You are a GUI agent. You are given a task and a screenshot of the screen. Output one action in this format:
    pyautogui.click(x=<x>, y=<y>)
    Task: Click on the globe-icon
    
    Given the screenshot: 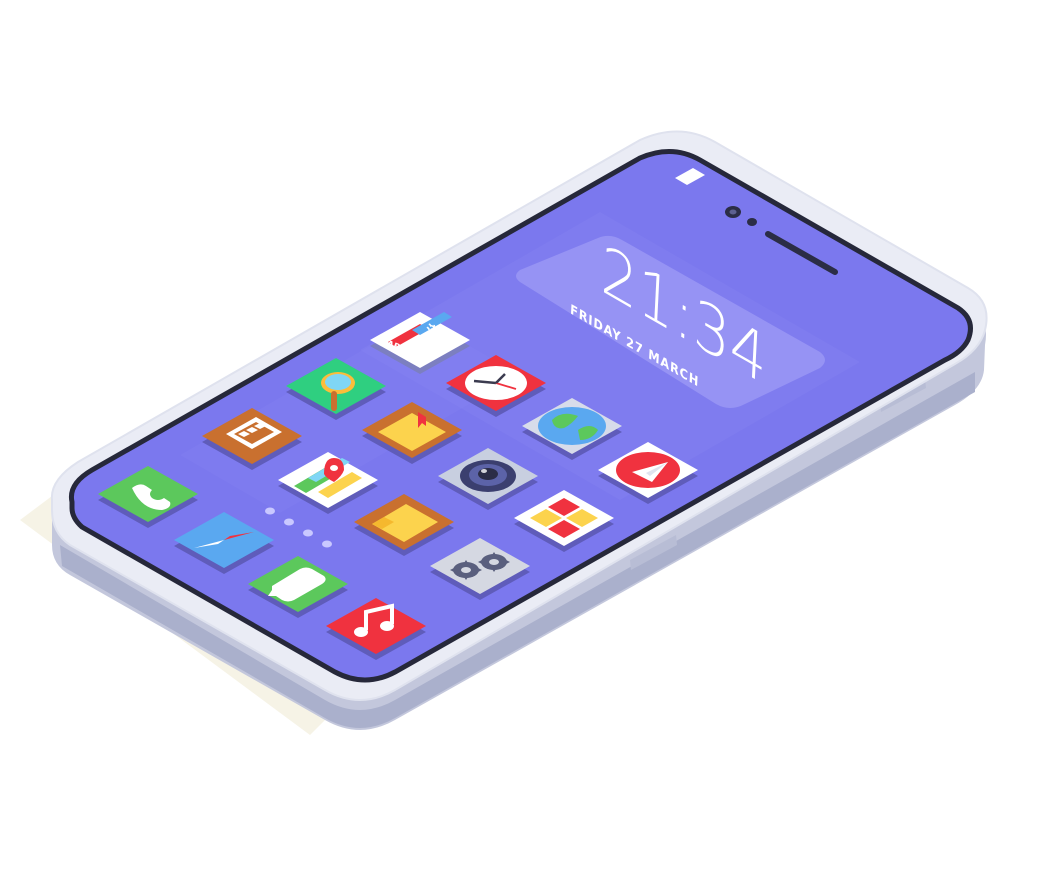 What is the action you would take?
    pyautogui.click(x=572, y=426)
    